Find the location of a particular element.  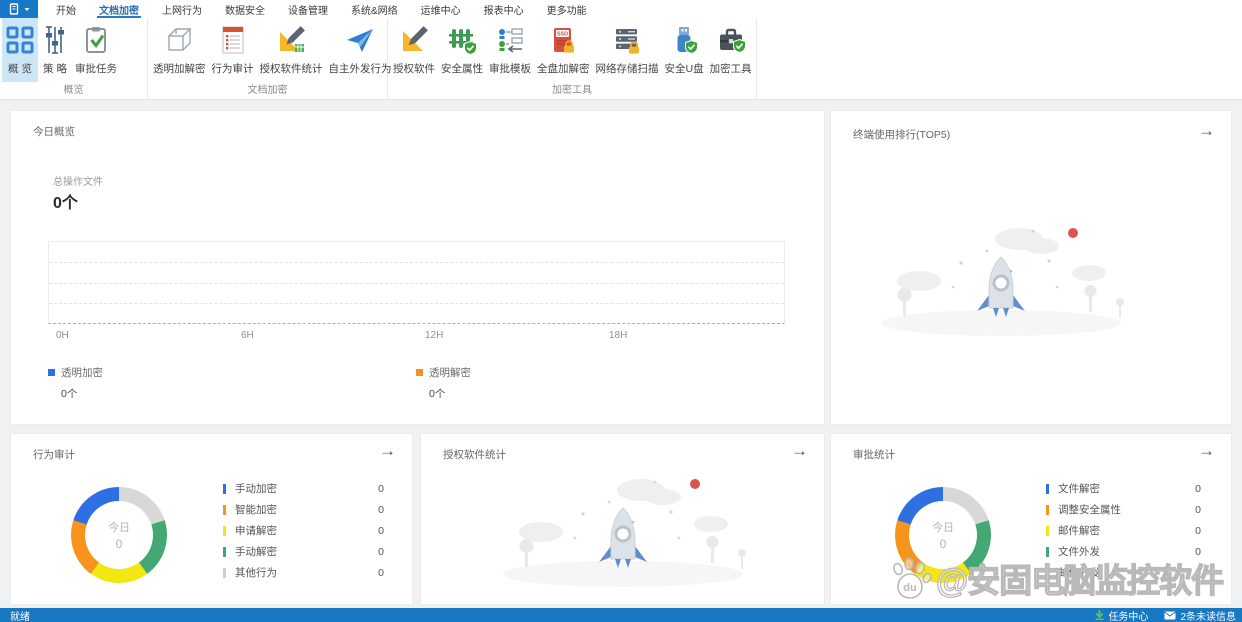

legend-row: 其他行为 0 is located at coordinates (303, 572).